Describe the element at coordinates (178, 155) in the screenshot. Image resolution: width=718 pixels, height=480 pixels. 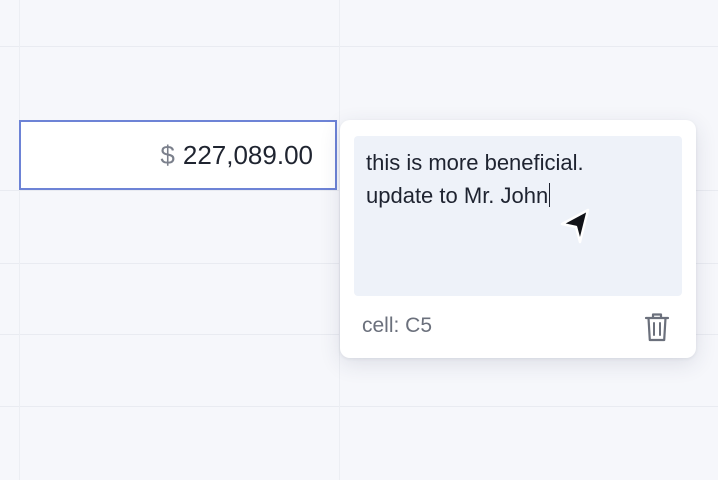
I see `selected-cell: $ 227,089.00` at that location.